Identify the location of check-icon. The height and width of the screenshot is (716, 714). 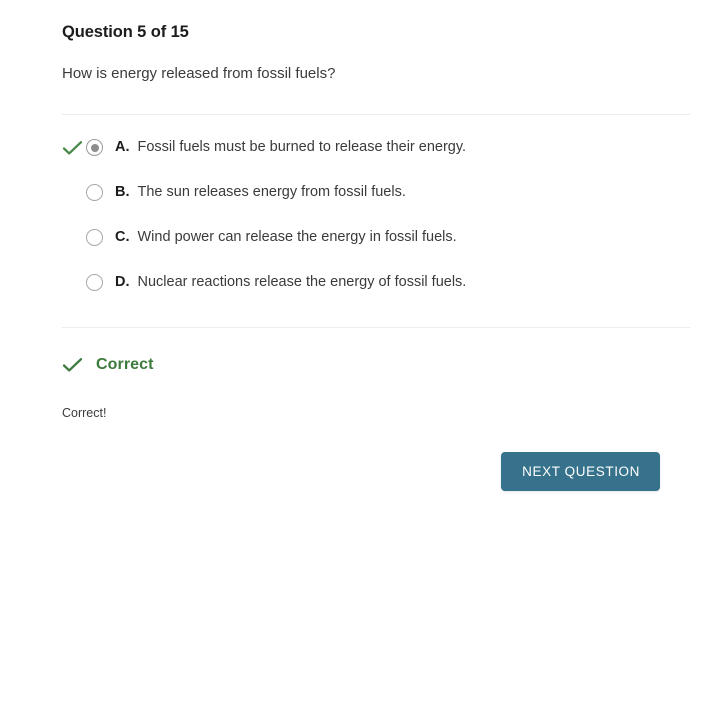
(73, 365).